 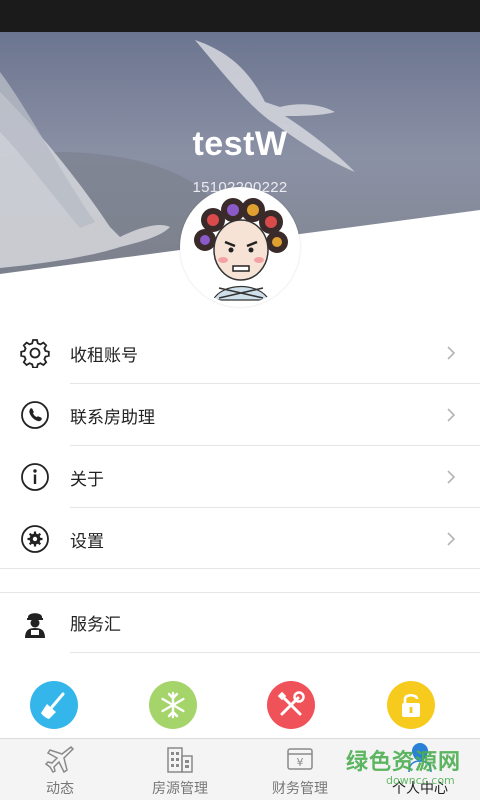 I want to click on finance-icon: ¥, so click(x=300, y=759).